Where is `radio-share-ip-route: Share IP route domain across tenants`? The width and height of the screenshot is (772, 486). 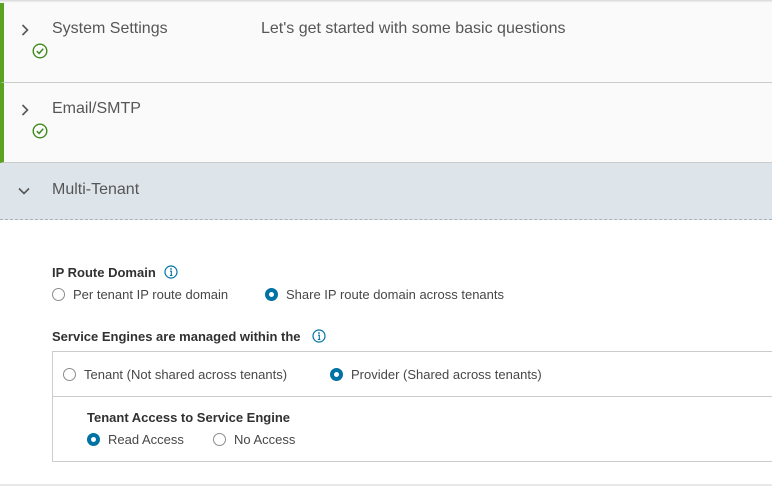 radio-share-ip-route: Share IP route domain across tenants is located at coordinates (384, 294).